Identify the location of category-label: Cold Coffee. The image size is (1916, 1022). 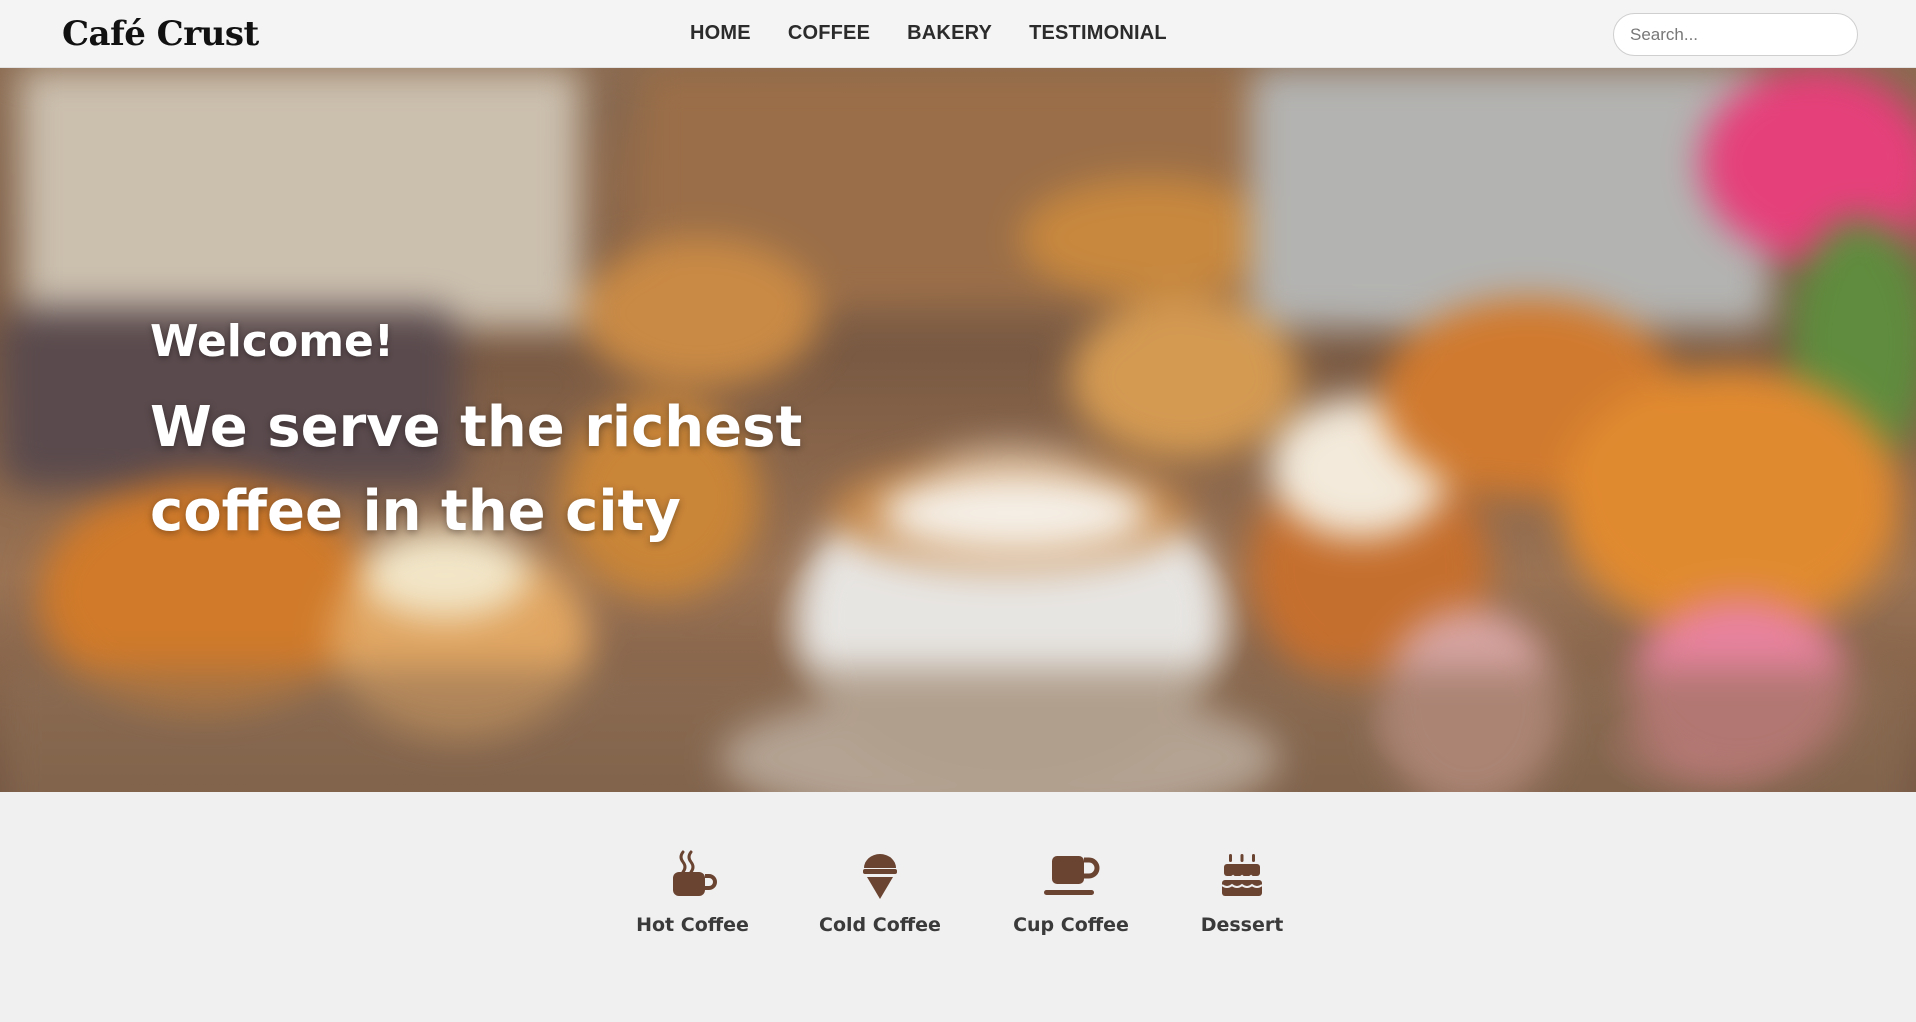
(880, 925).